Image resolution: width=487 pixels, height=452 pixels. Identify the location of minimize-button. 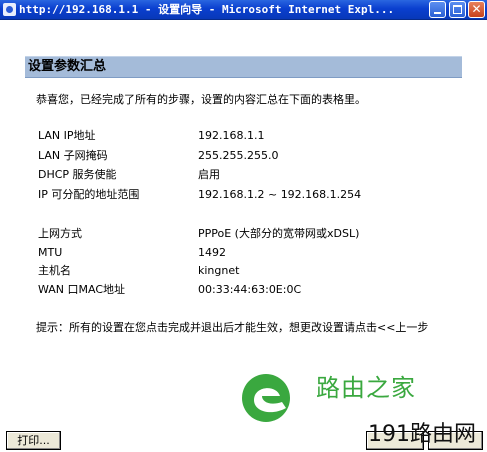
(437, 9).